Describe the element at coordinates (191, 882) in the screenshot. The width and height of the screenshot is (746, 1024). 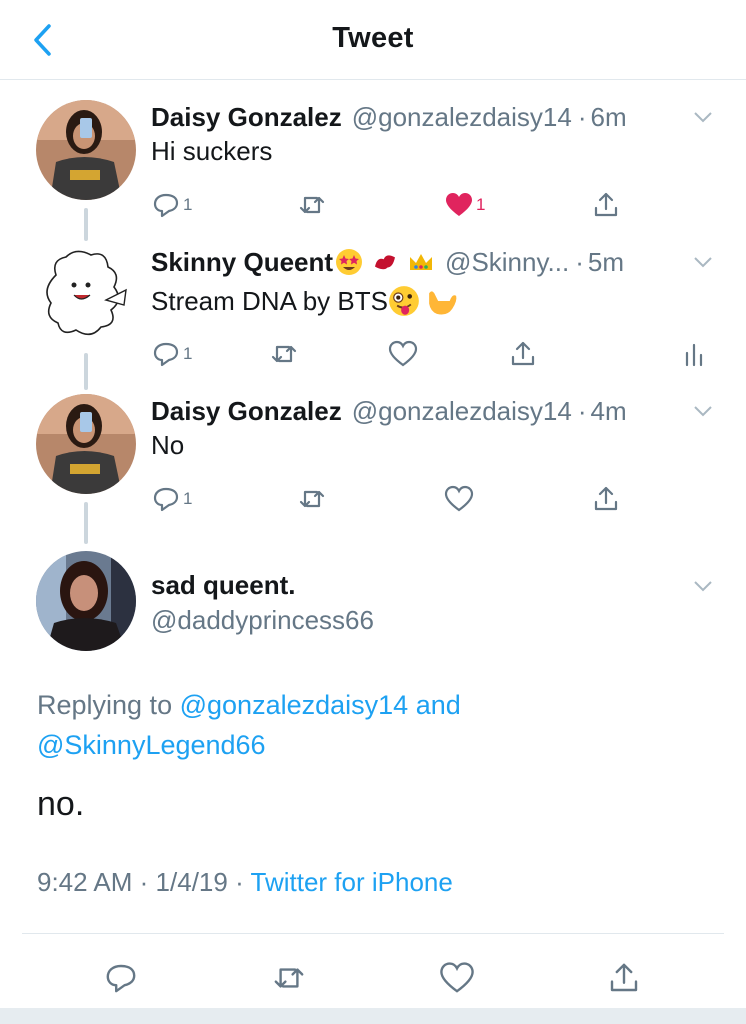
I see `tweet-date: 1/4/19` at that location.